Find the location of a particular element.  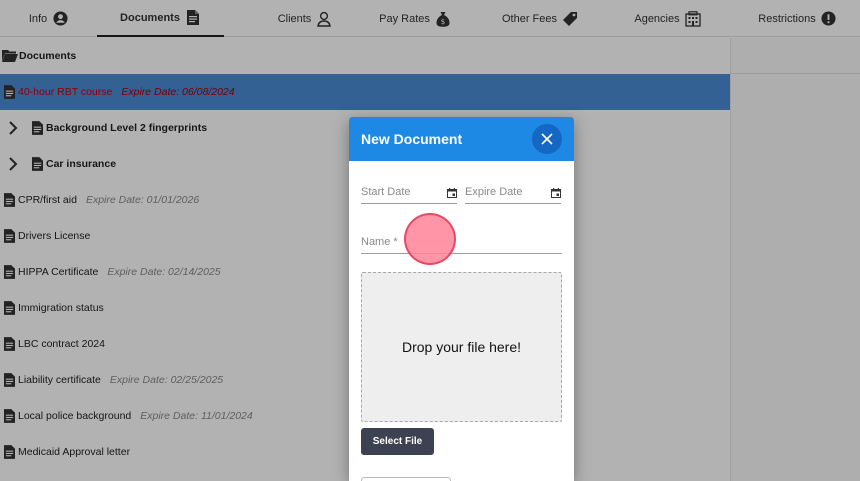

name-placeholder: Name * is located at coordinates (379, 242).